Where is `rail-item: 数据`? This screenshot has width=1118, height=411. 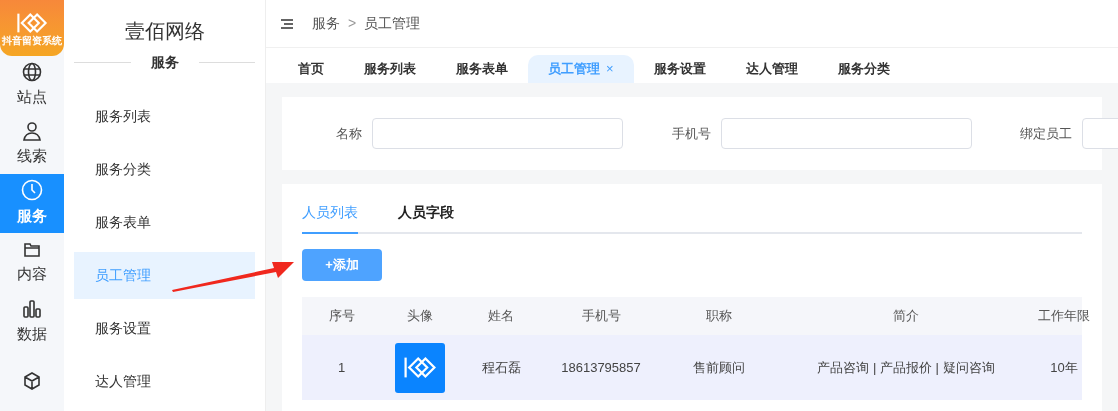 rail-item: 数据 is located at coordinates (32, 322).